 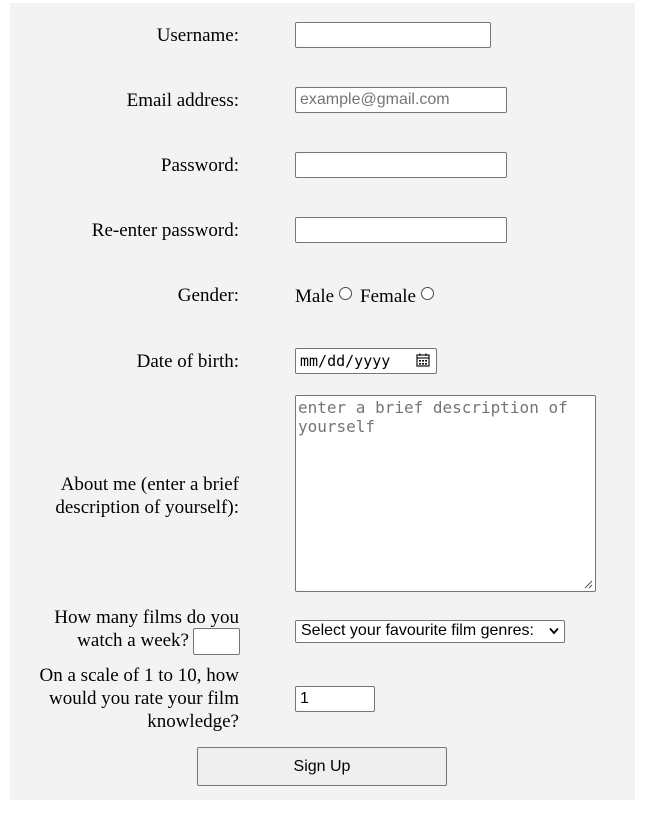 I want to click on username-label: Username:, so click(x=197, y=35).